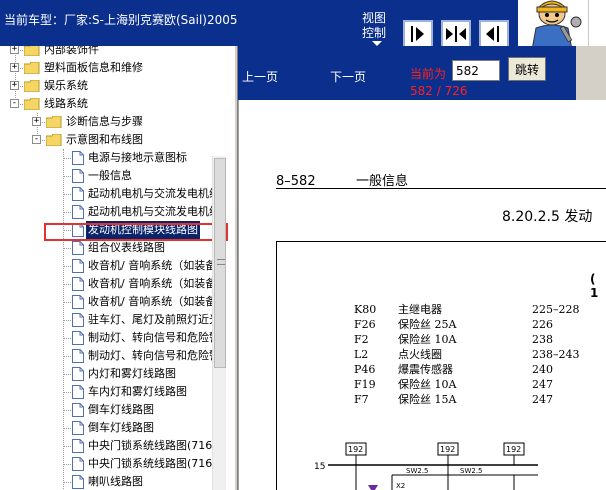 This screenshot has width=606, height=490. What do you see at coordinates (556, 354) in the screenshot?
I see `legend-page: 238–243` at bounding box center [556, 354].